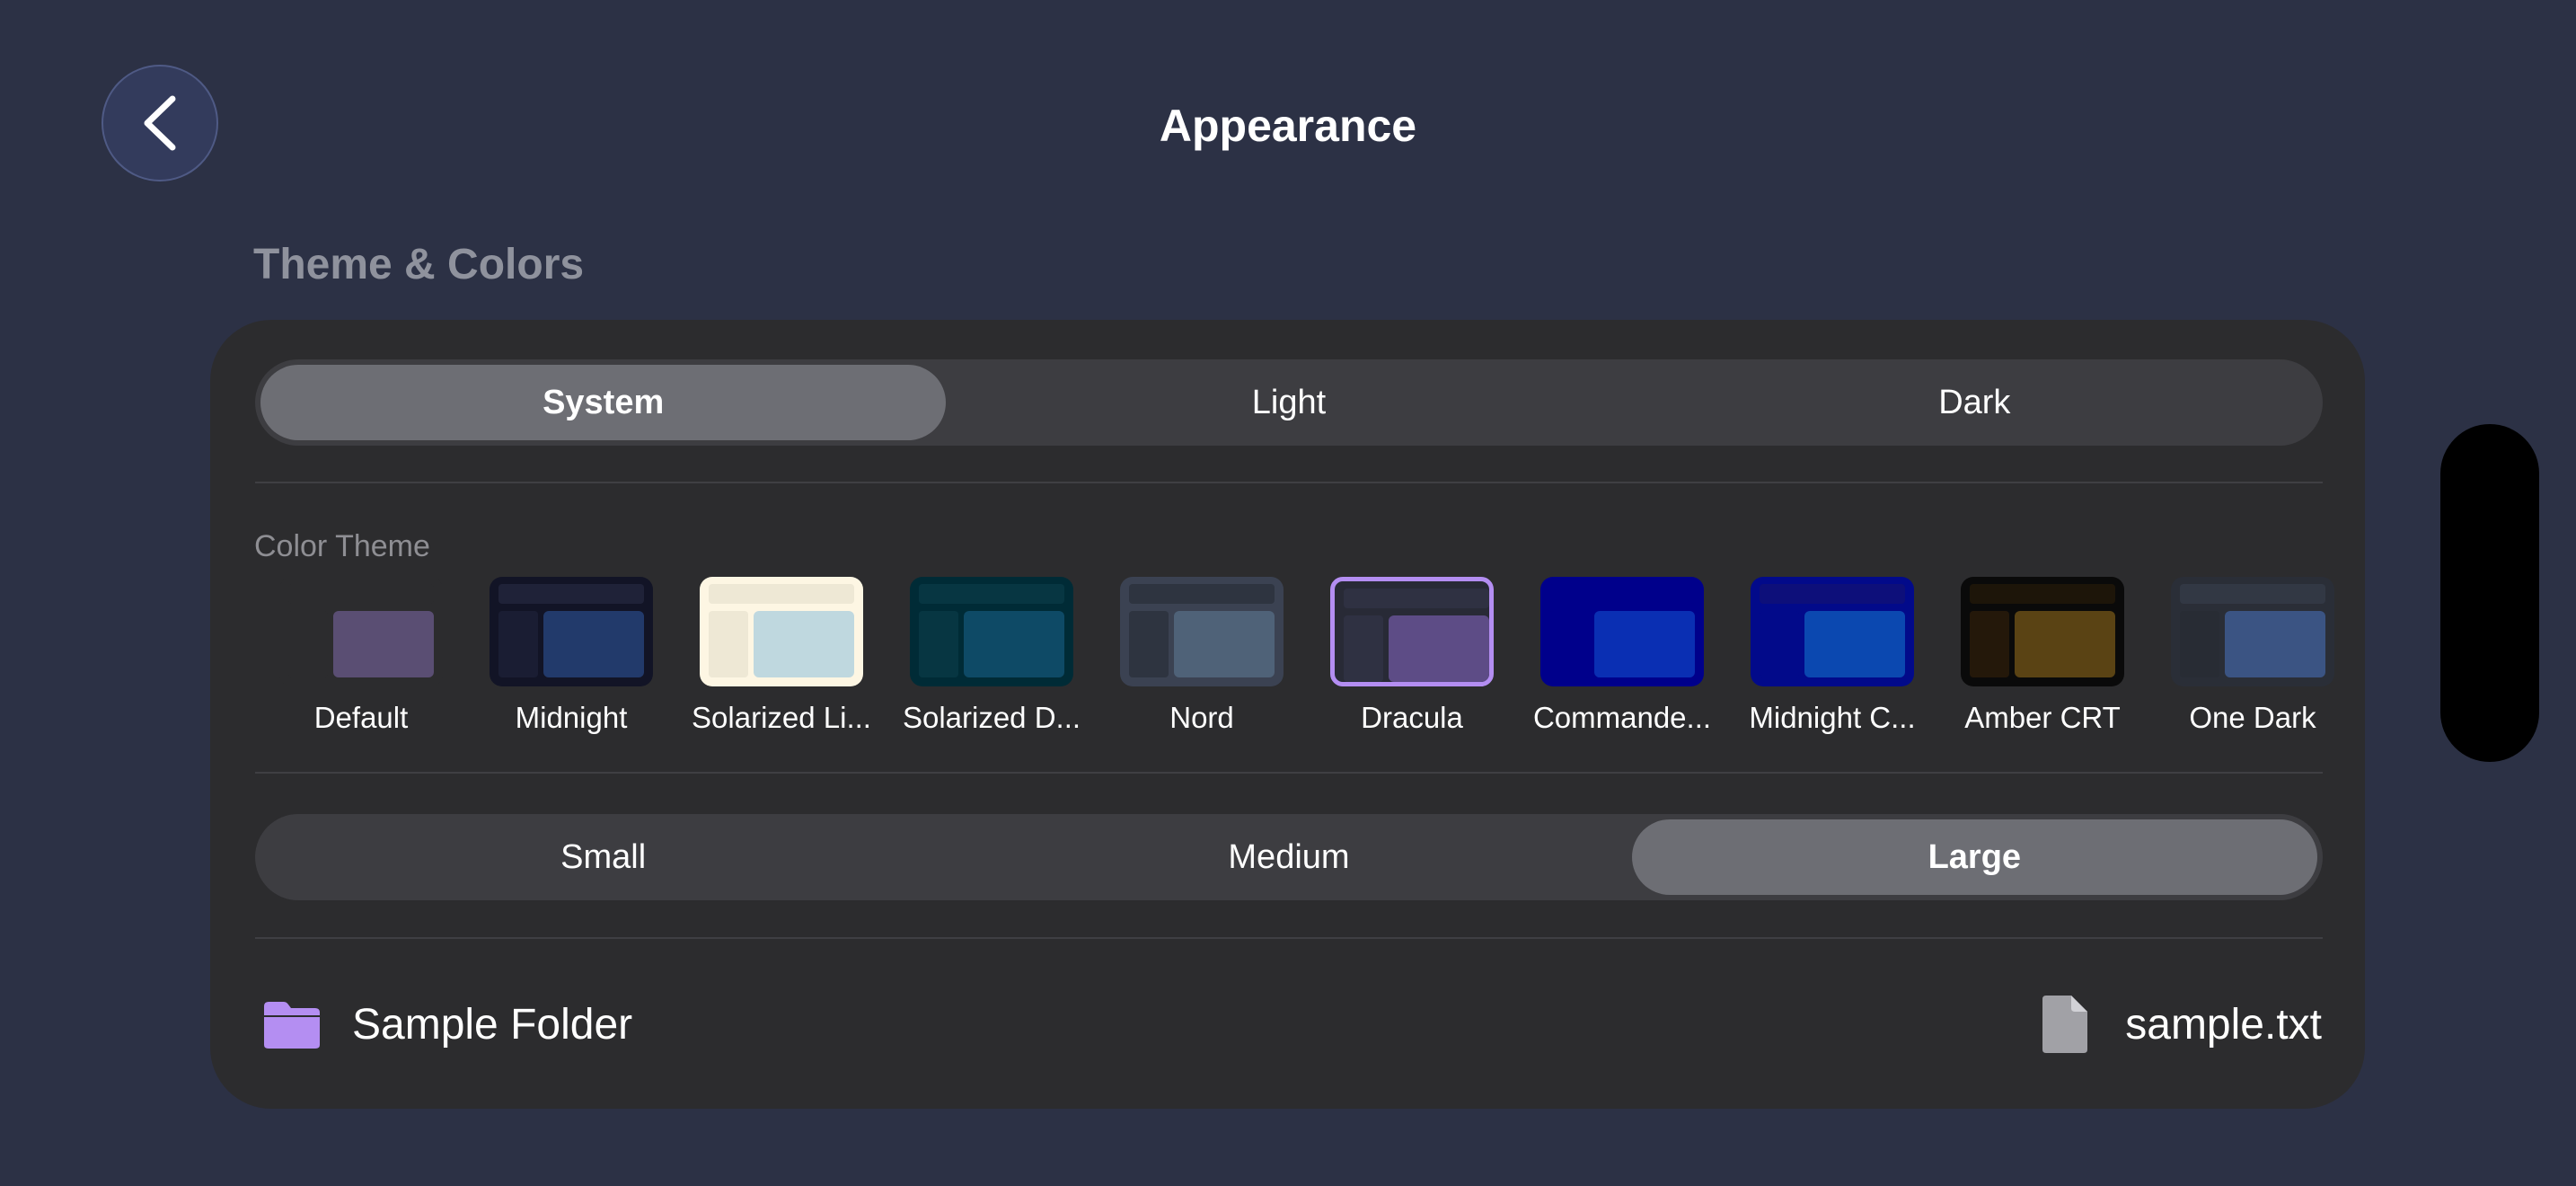 The height and width of the screenshot is (1186, 2576). I want to click on theme-option: Nord, so click(1201, 667).